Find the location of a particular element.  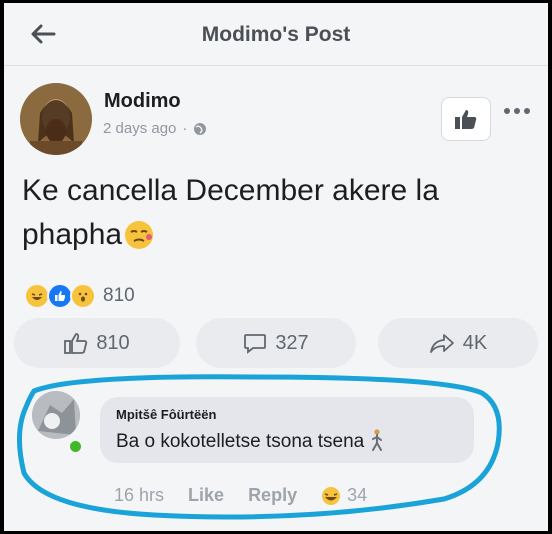

share-icon is located at coordinates (441, 343).